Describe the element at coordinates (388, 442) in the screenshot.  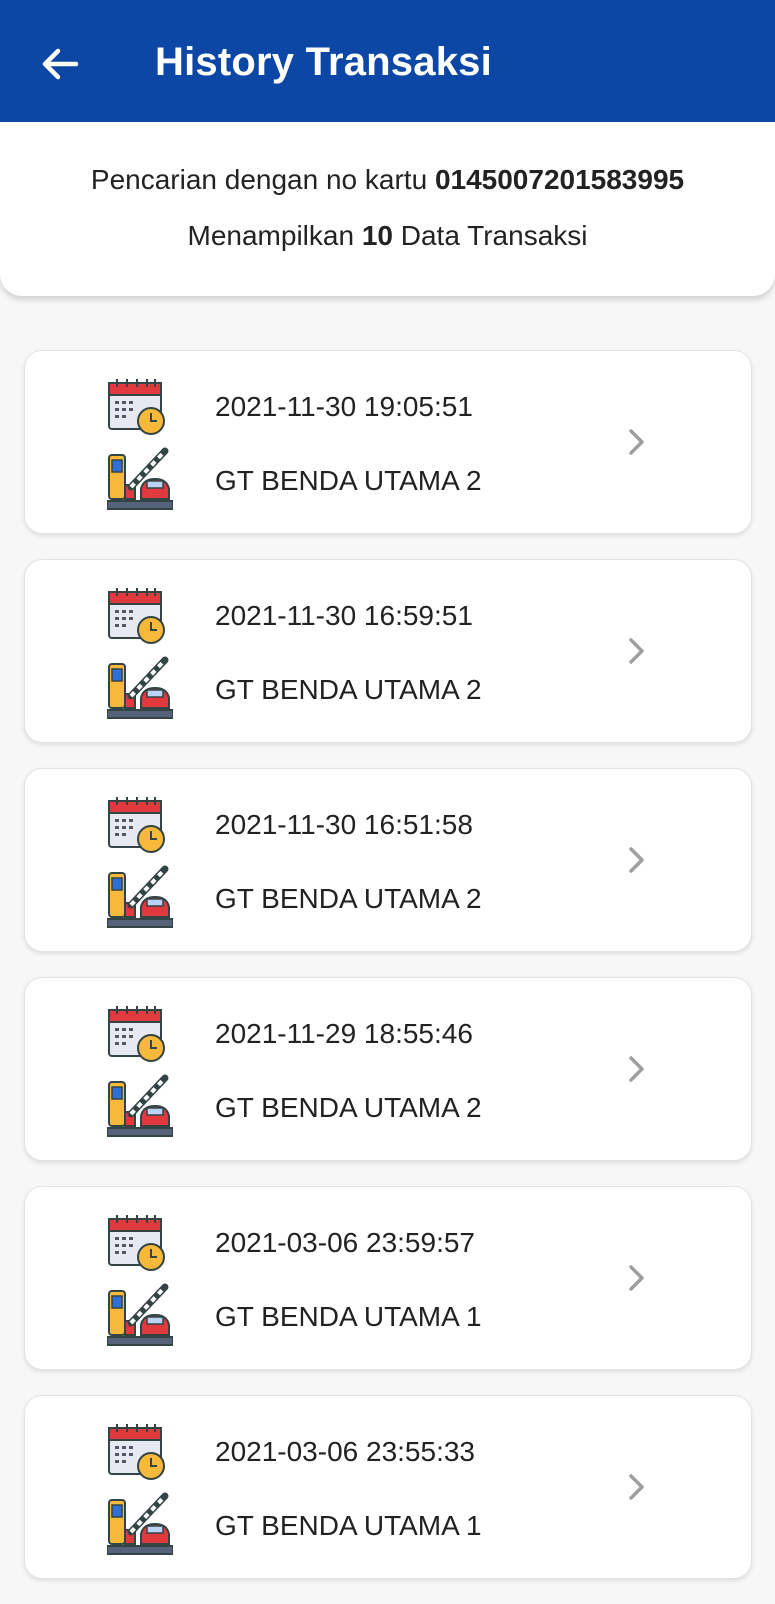
I see `transaction-card: 2021-11-30 19:05:51 GT BENDA UTAMA 2` at that location.